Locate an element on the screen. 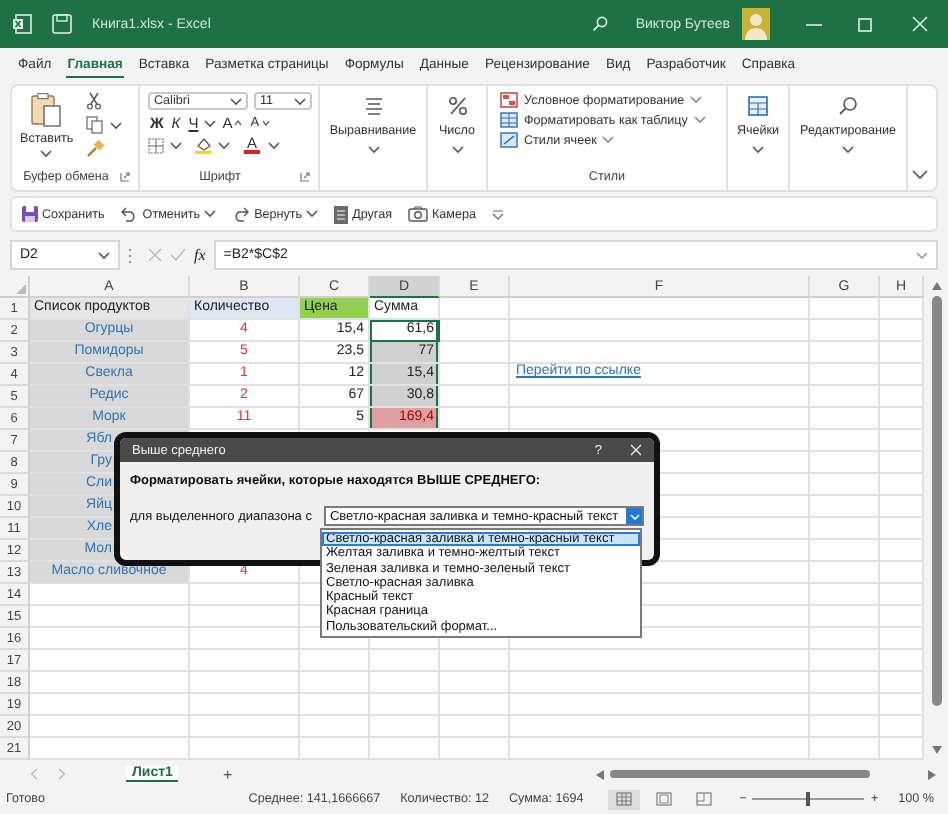  insert-function-button: fx is located at coordinates (200, 255).